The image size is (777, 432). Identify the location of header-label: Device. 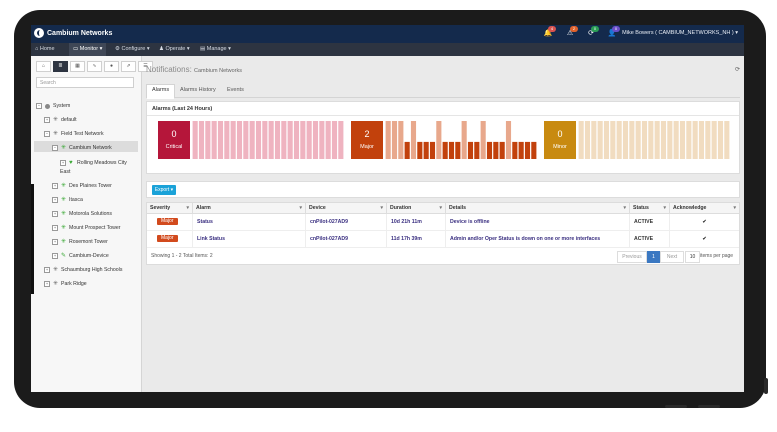
(317, 208).